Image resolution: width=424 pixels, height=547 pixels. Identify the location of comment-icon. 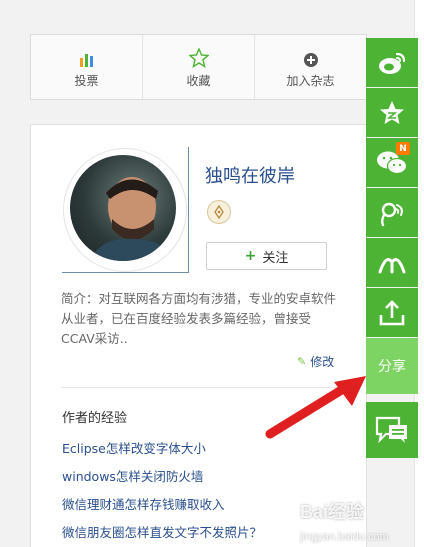
(391, 430).